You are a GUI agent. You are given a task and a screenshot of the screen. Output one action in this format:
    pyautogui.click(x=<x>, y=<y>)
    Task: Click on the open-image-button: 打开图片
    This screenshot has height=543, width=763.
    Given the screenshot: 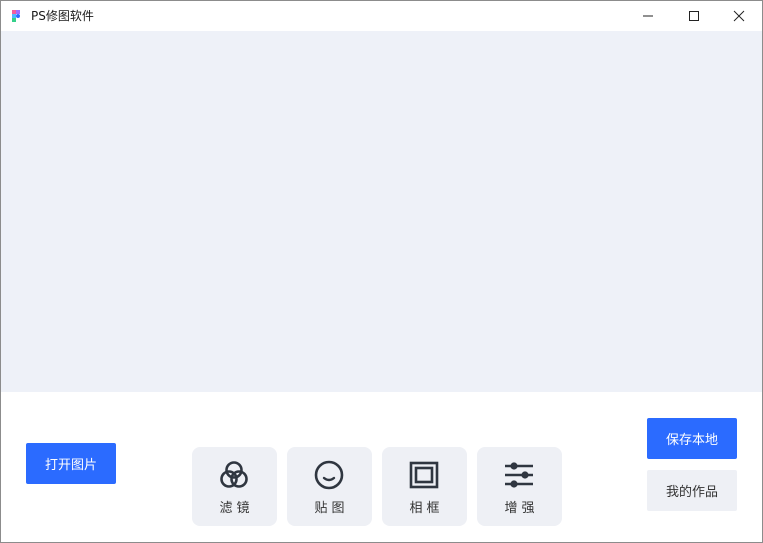 What is the action you would take?
    pyautogui.click(x=71, y=463)
    